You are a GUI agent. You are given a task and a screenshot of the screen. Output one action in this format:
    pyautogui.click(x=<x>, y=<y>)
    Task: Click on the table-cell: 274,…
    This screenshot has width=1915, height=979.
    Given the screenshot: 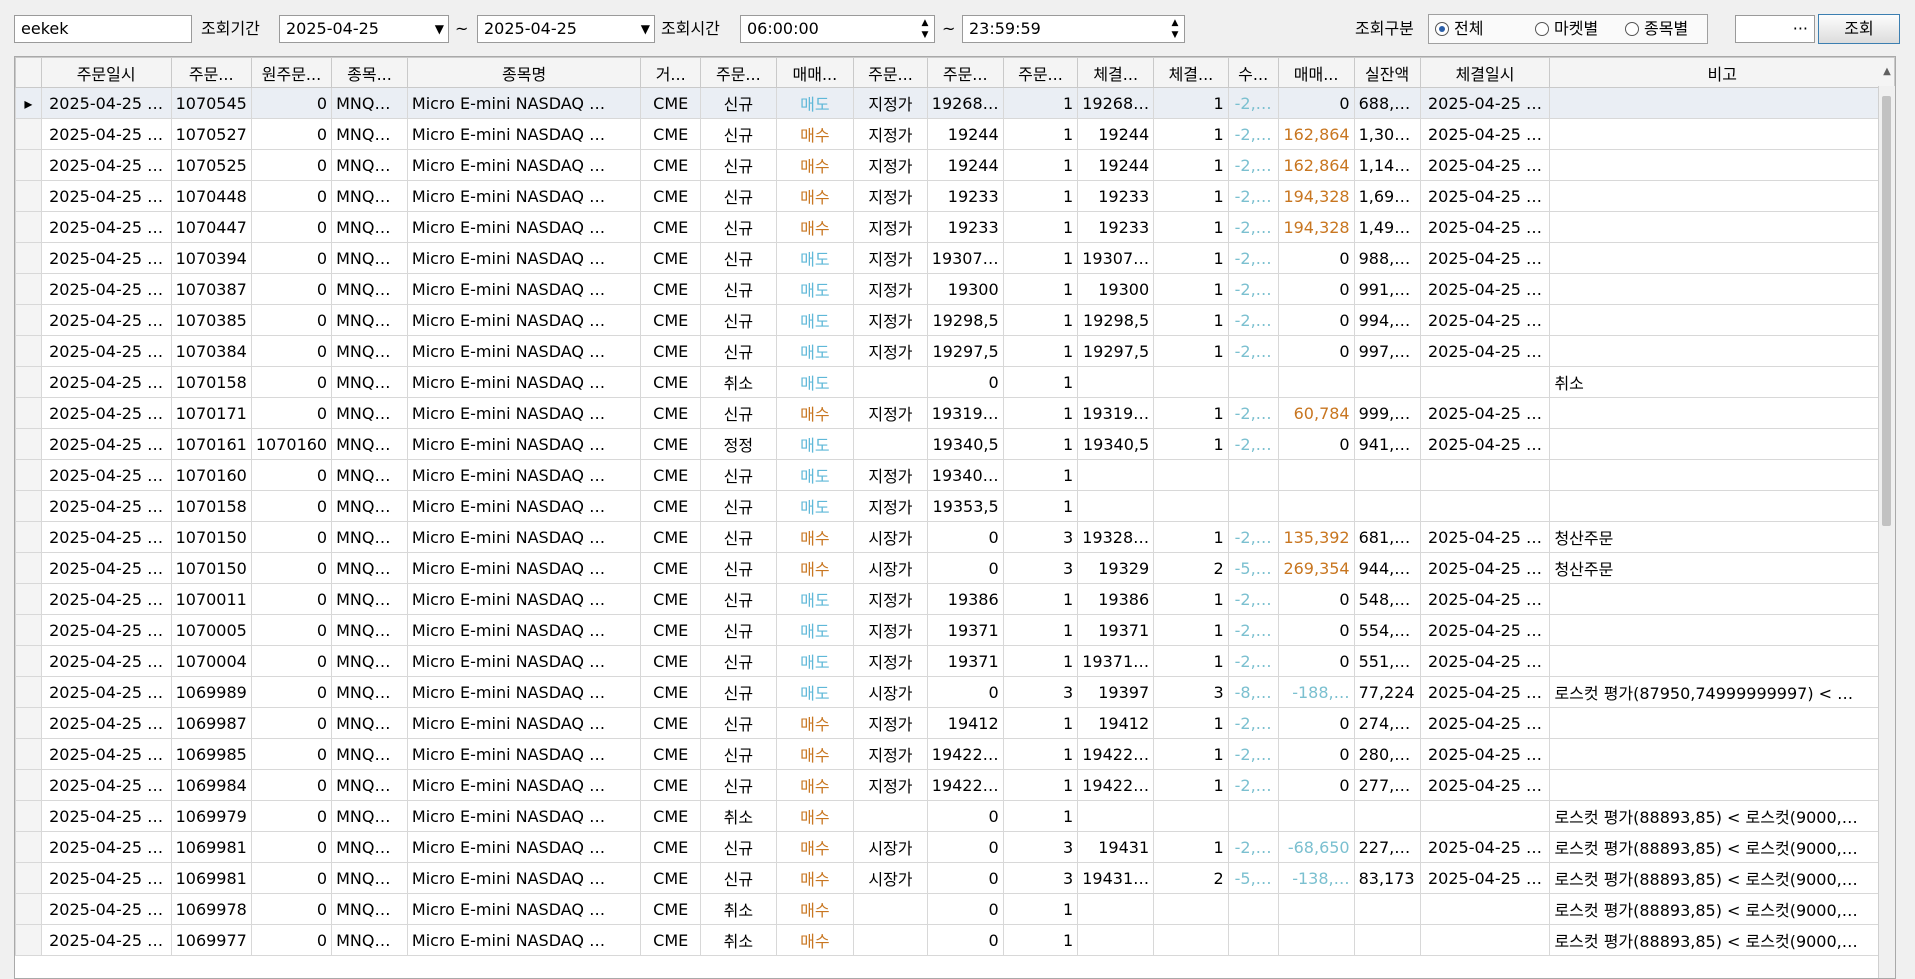 What is the action you would take?
    pyautogui.click(x=1387, y=723)
    